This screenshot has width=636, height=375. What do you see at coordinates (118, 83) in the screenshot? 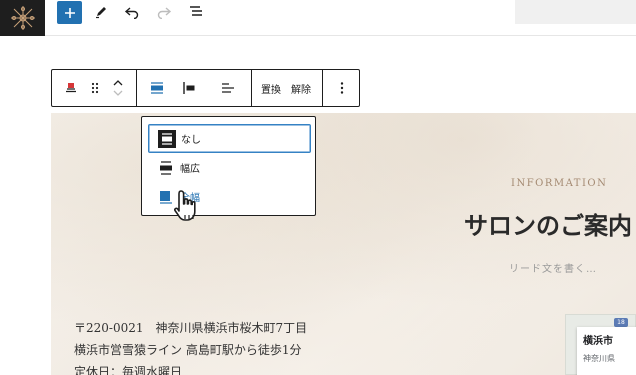
I see `move-up-icon` at bounding box center [118, 83].